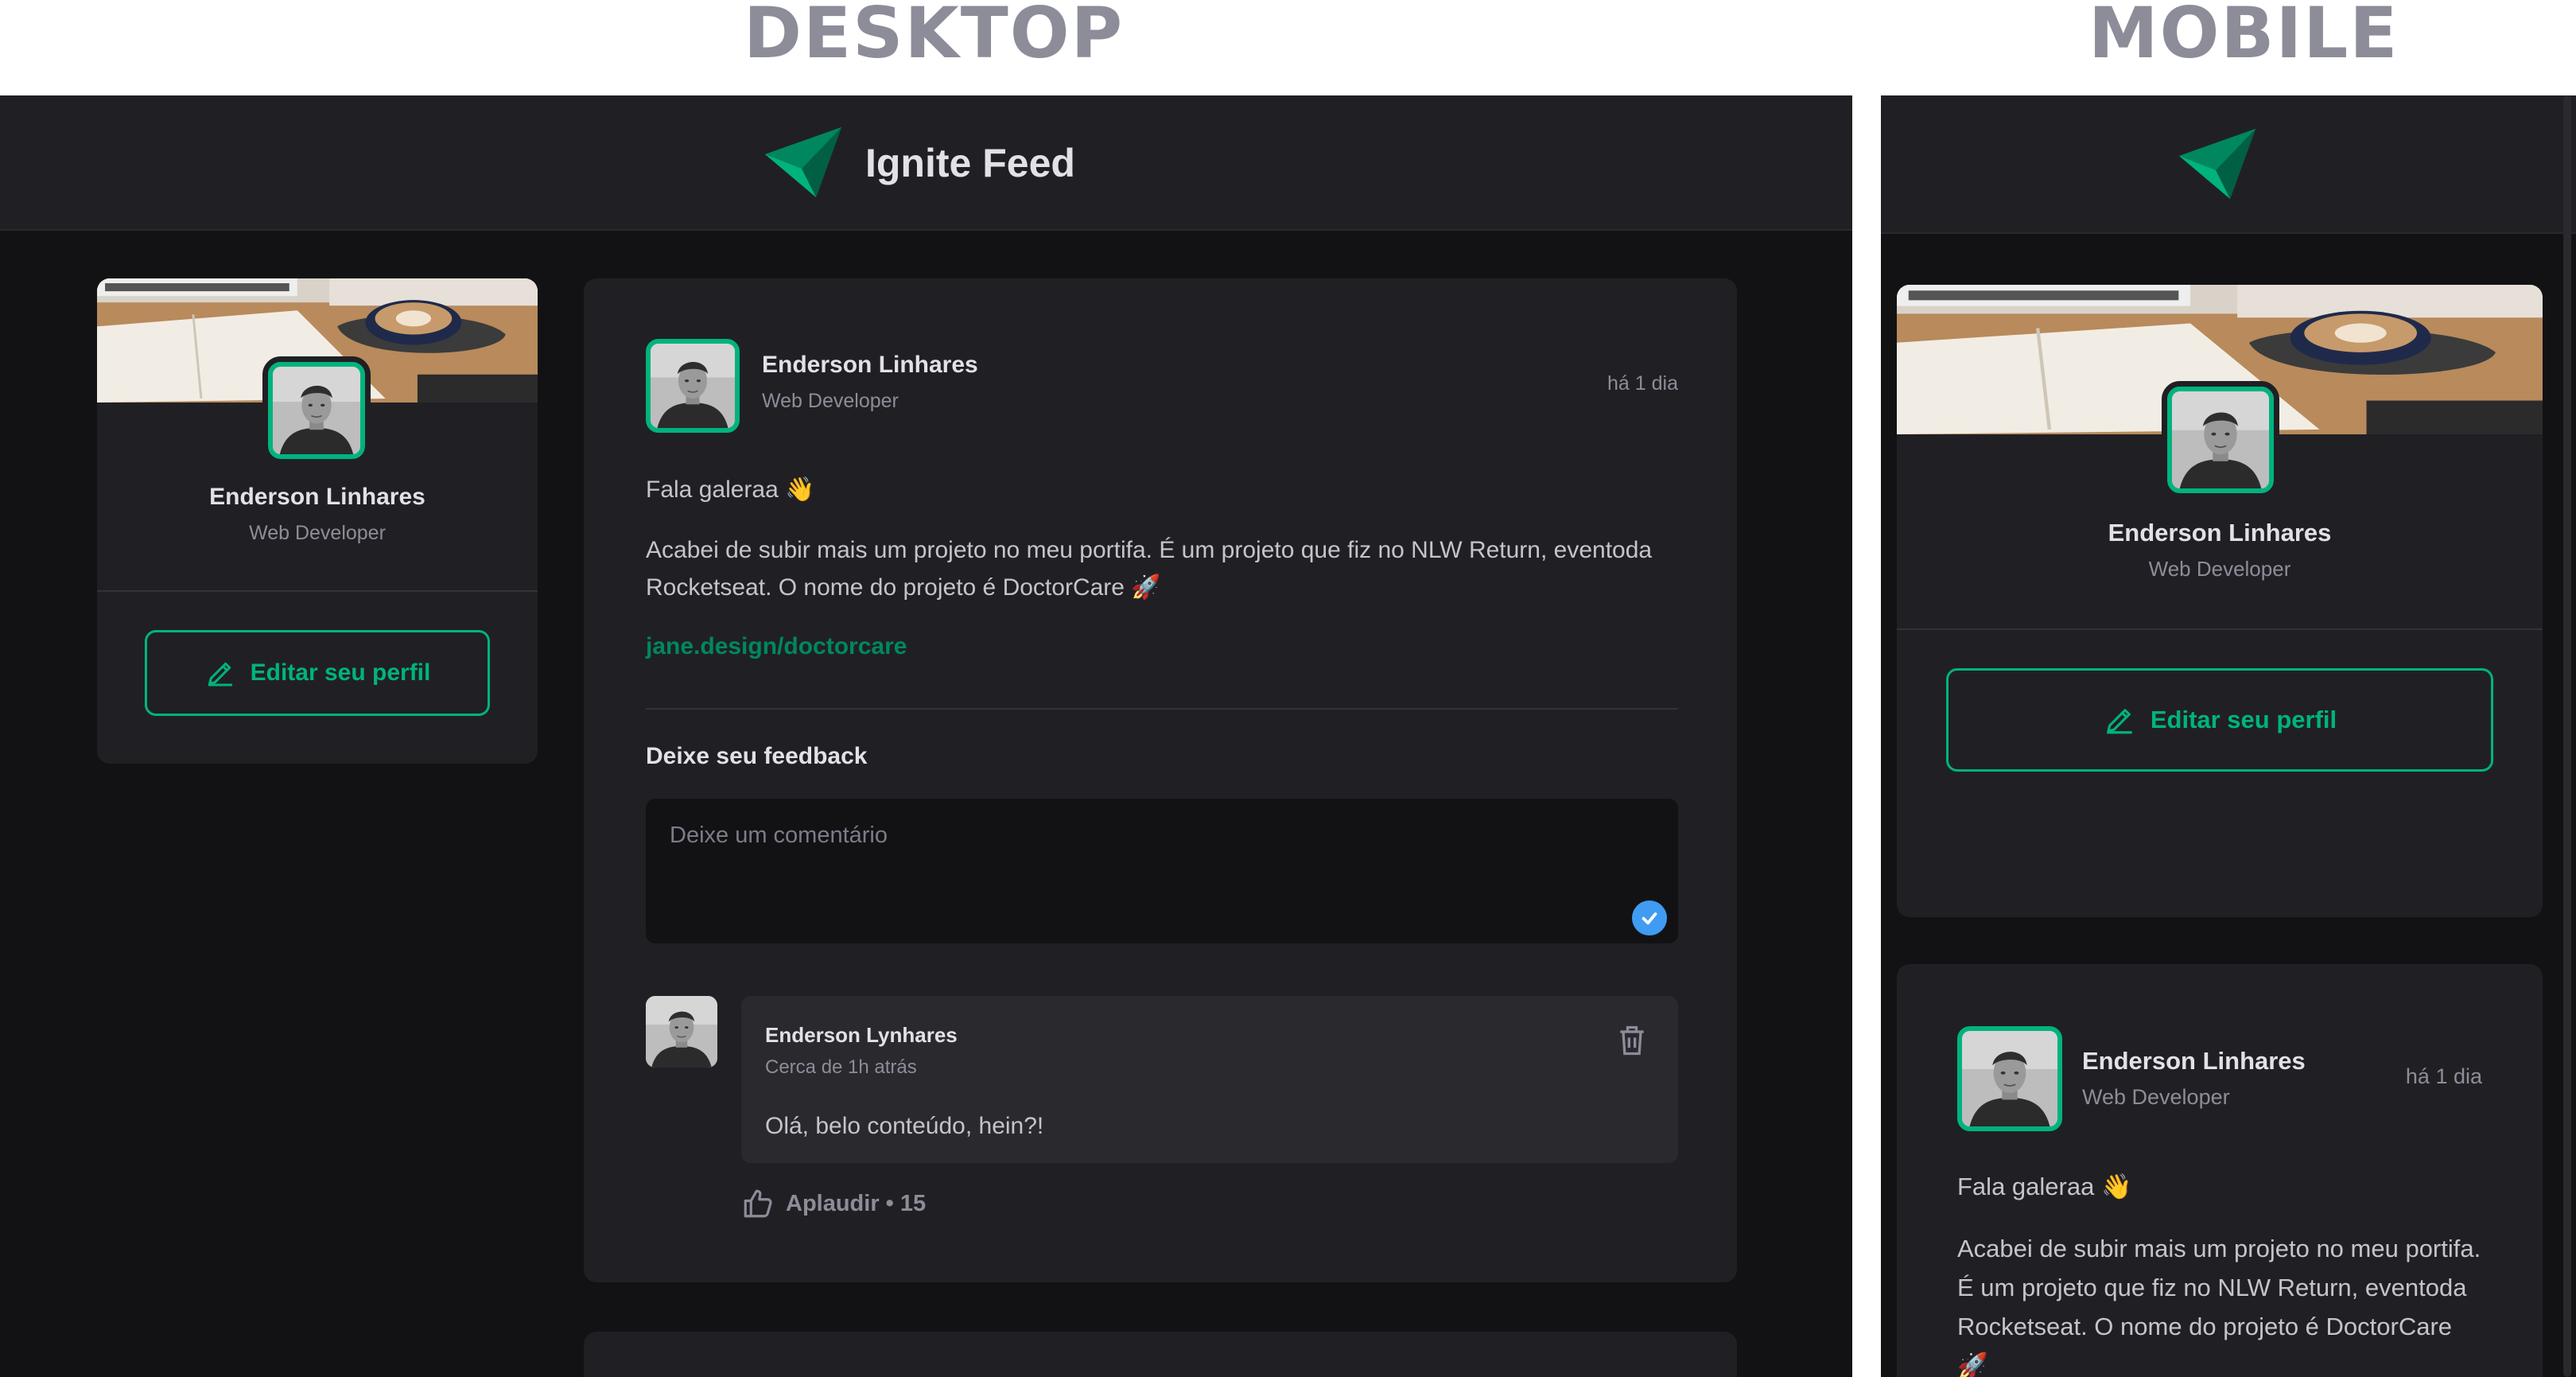 This screenshot has height=1377, width=2576. I want to click on feedback-title: Deixe seu feedback, so click(757, 756).